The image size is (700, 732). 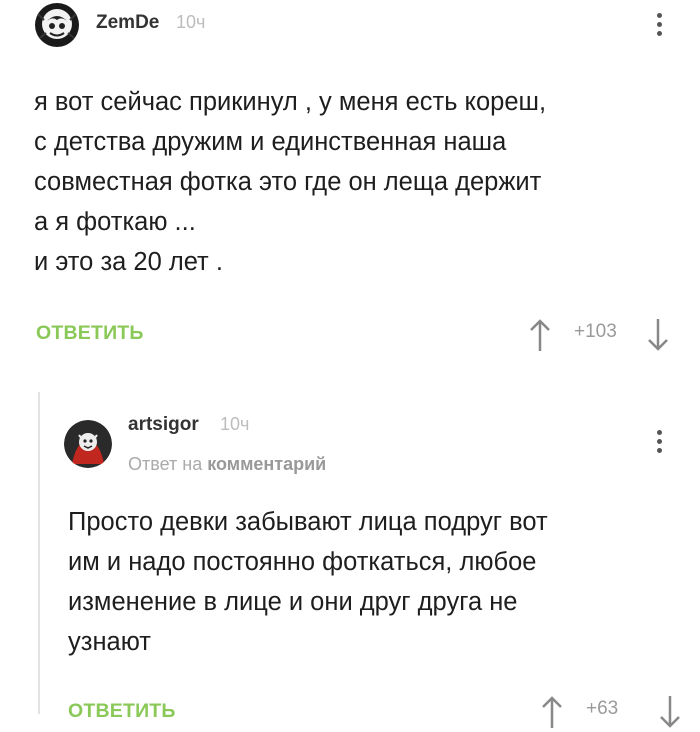 I want to click on reply-to-label: Ответ на комментарий, so click(x=227, y=464).